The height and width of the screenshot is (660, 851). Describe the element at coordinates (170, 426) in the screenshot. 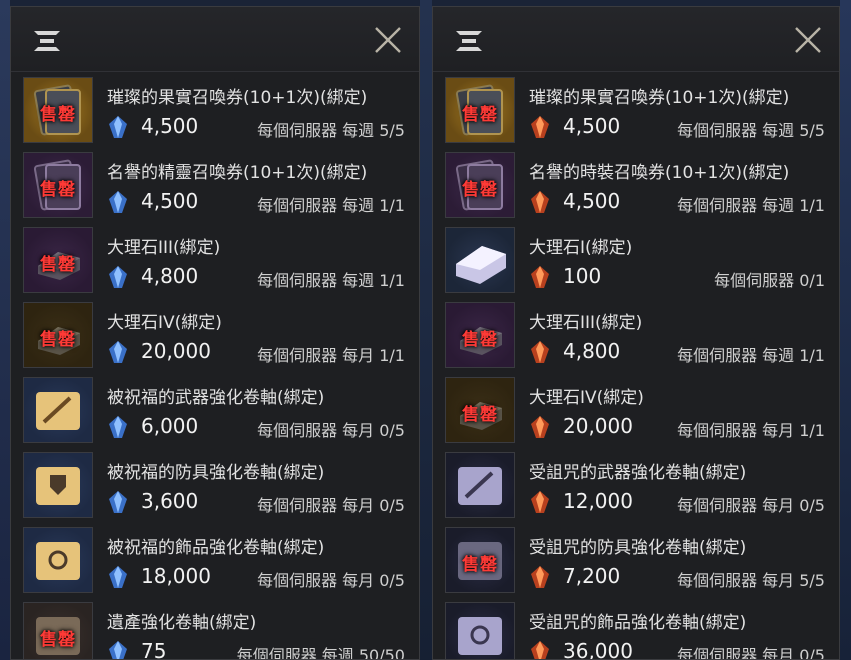

I see `item-price: 6,000` at that location.